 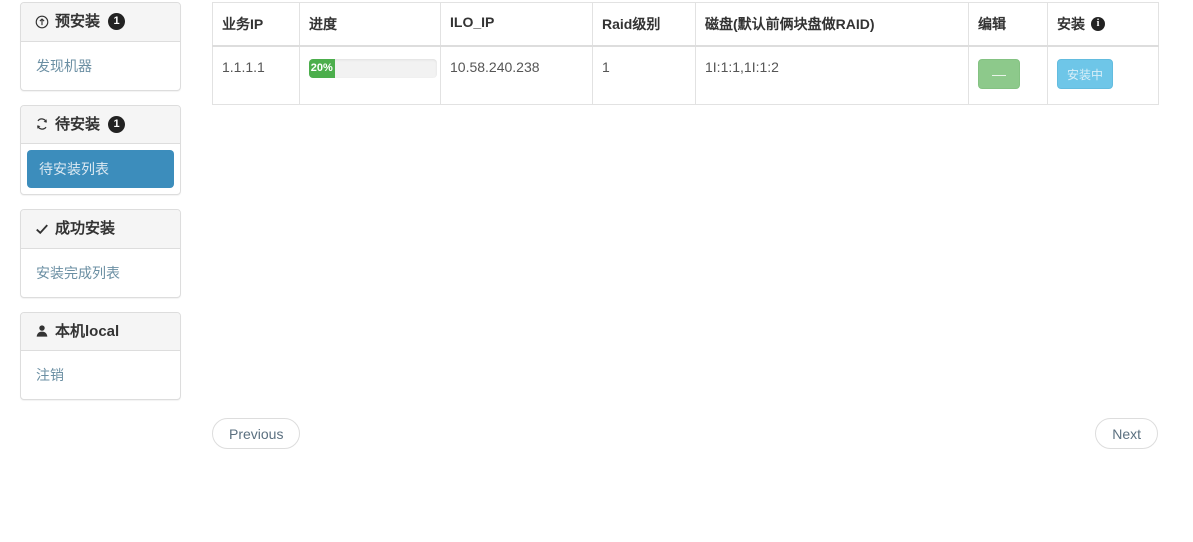 I want to click on column-header-label: 进度, so click(x=323, y=24).